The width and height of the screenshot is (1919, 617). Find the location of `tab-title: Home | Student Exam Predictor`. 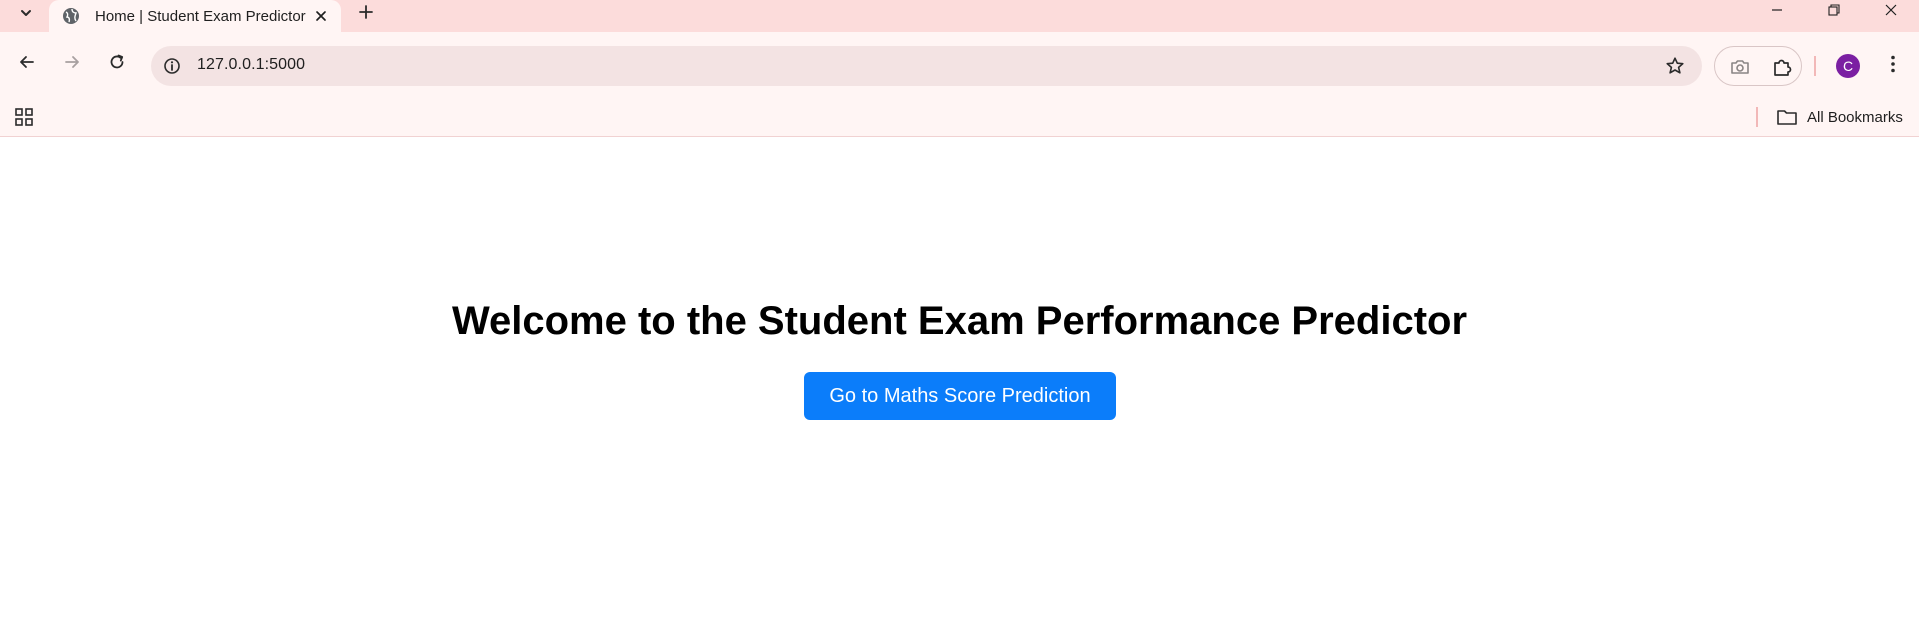

tab-title: Home | Student Exam Predictor is located at coordinates (200, 16).